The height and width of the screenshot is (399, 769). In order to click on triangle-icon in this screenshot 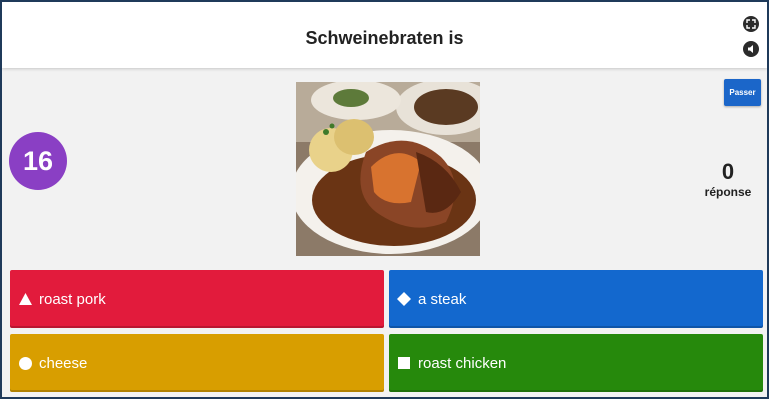, I will do `click(25, 299)`.